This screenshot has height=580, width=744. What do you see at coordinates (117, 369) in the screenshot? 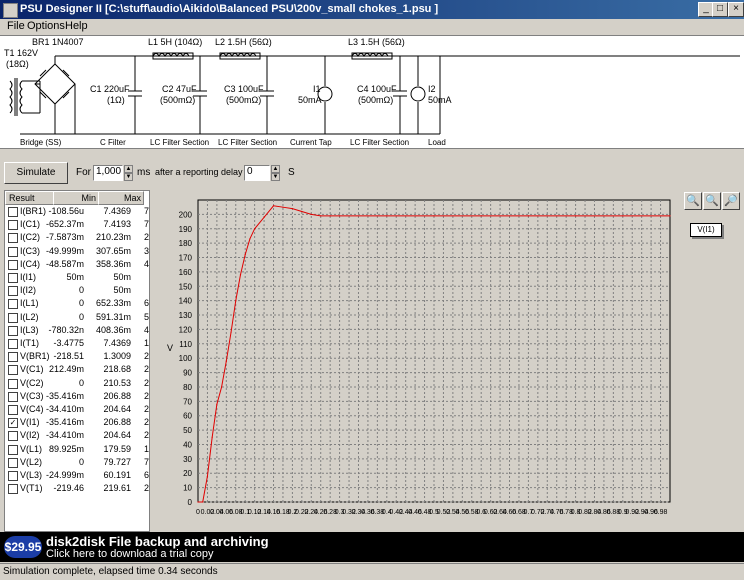
I see `row-max: 218.68` at bounding box center [117, 369].